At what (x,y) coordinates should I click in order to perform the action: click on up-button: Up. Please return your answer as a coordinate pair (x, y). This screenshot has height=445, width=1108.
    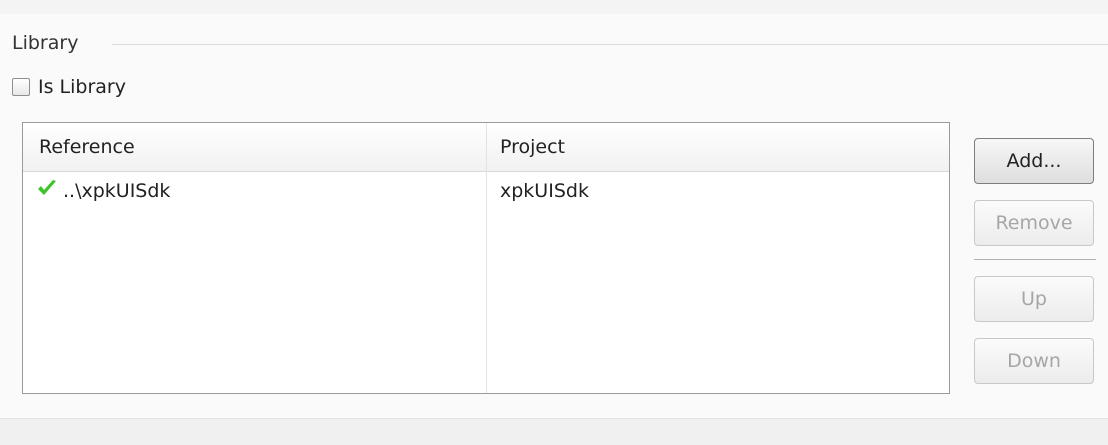
    Looking at the image, I should click on (1034, 299).